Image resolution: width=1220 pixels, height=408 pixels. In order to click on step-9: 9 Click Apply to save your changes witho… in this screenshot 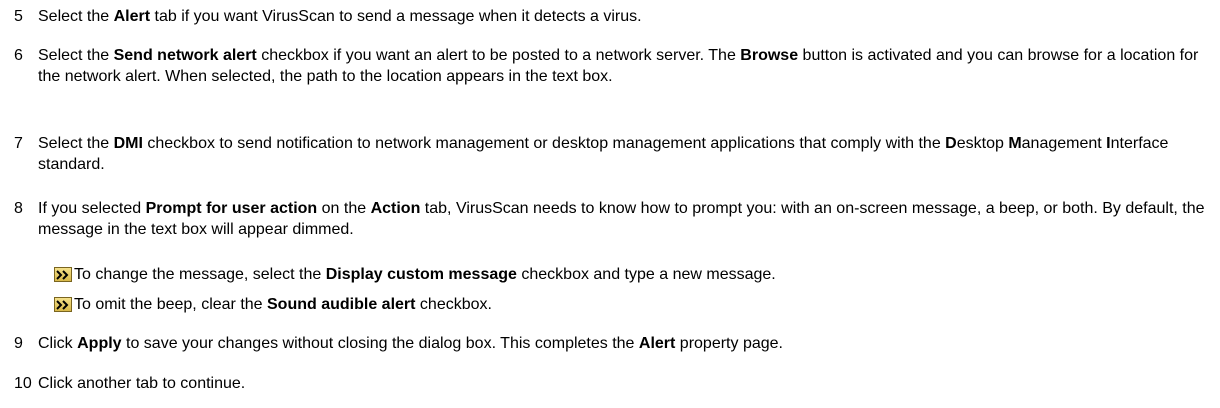, I will do `click(611, 343)`.